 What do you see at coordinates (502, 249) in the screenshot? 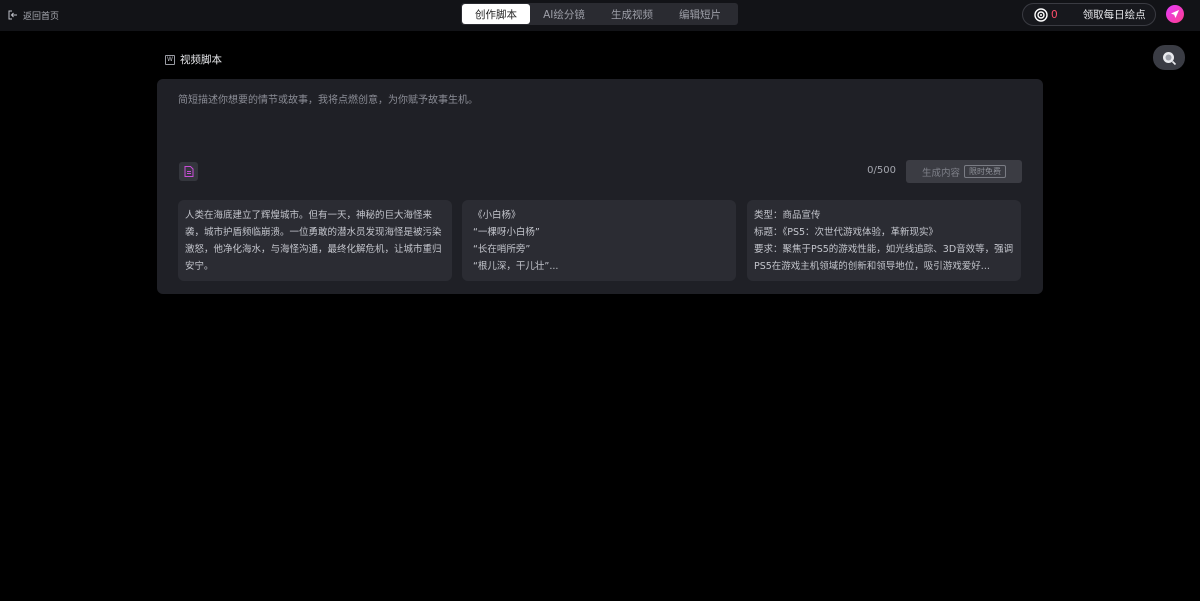
I see `sample-2-line-3: “长在哨所旁”` at bounding box center [502, 249].